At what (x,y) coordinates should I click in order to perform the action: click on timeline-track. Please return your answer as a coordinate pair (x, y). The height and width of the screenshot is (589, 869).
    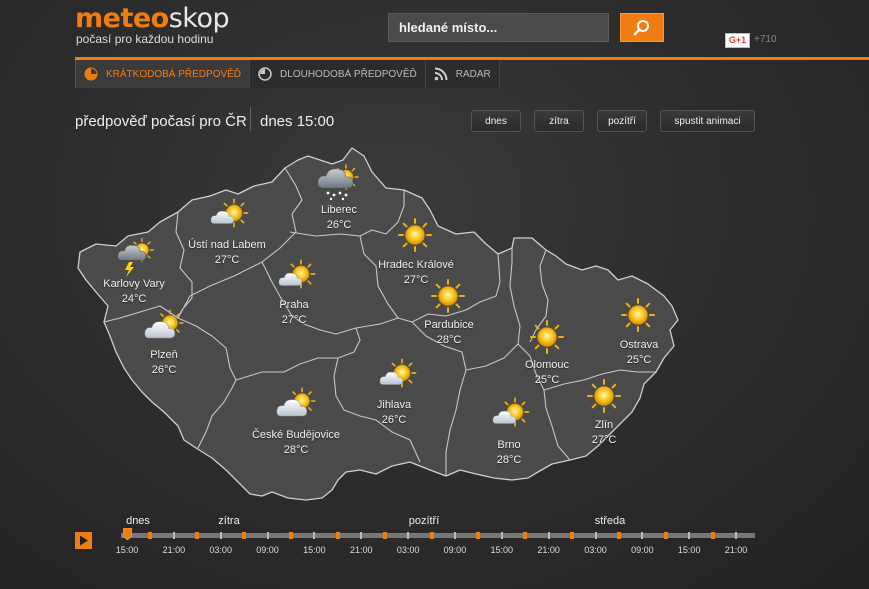
    Looking at the image, I should click on (438, 535).